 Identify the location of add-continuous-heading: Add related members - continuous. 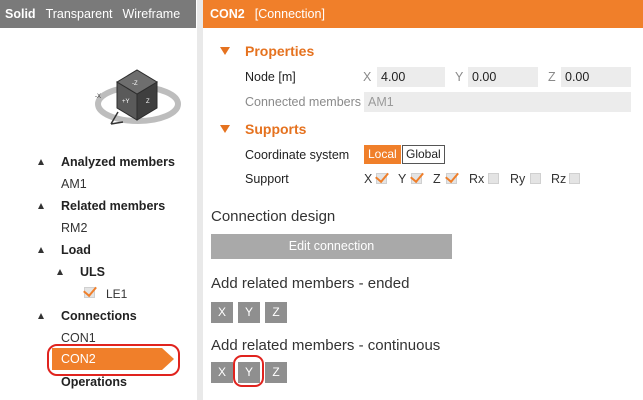
(326, 345).